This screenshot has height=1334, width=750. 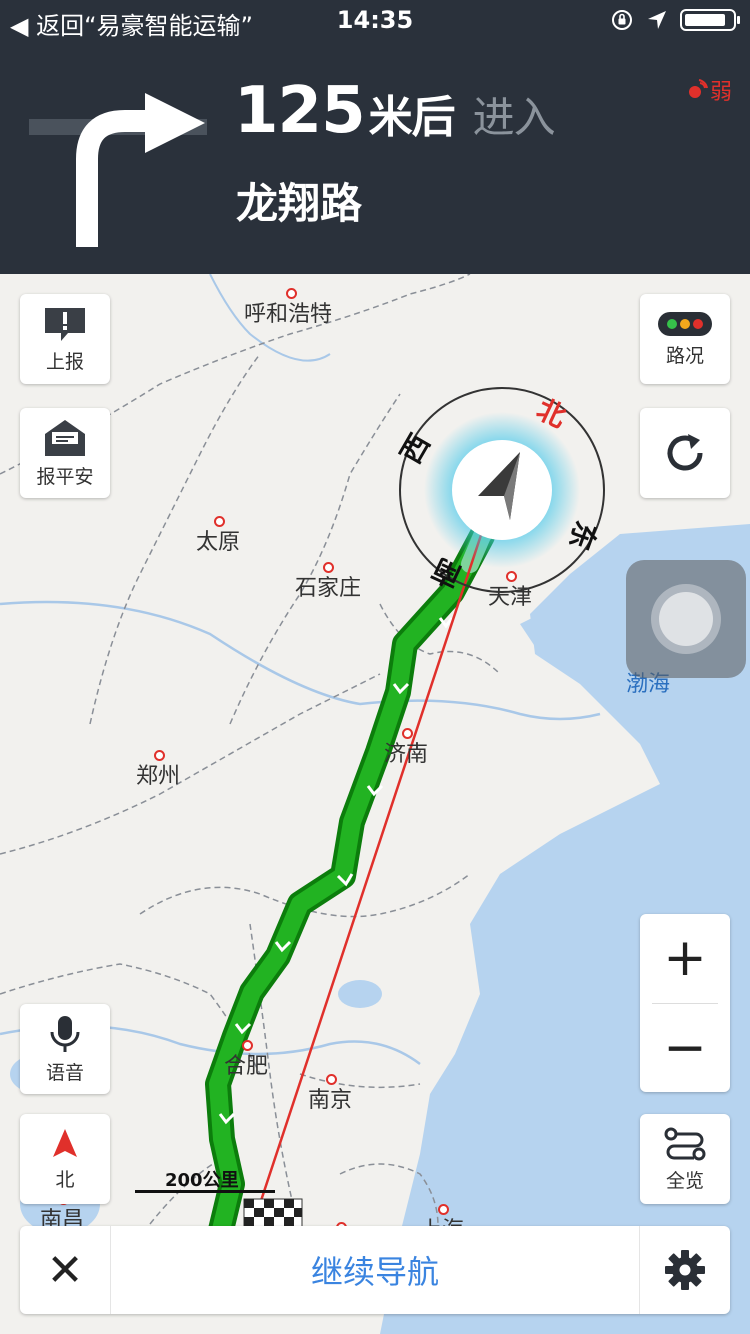 What do you see at coordinates (328, 588) in the screenshot?
I see `city-name: 石家庄` at bounding box center [328, 588].